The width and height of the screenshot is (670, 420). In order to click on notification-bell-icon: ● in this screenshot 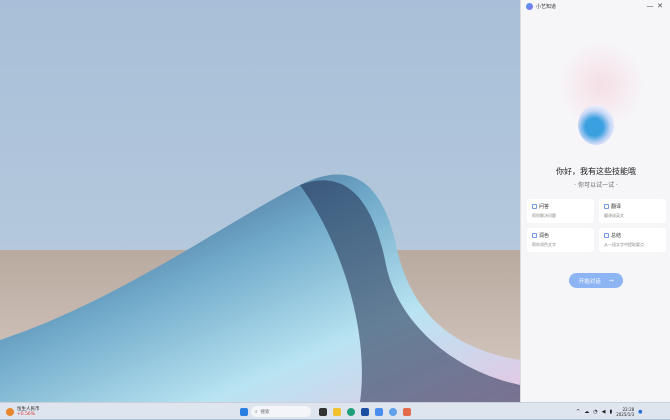, I will do `click(640, 412)`.